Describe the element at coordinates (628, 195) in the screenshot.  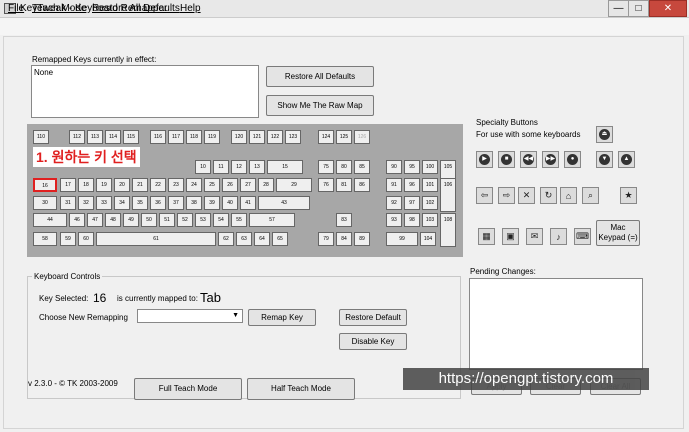
I see `favorites-icon-button: ★` at that location.